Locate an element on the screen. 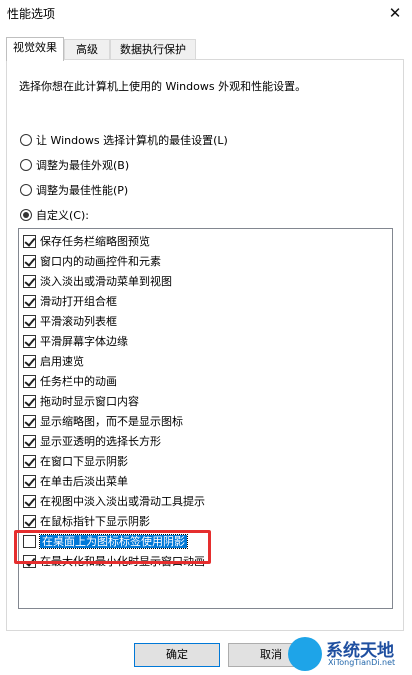  effect-item: 拖动时显示窗口内容 is located at coordinates (81, 402).